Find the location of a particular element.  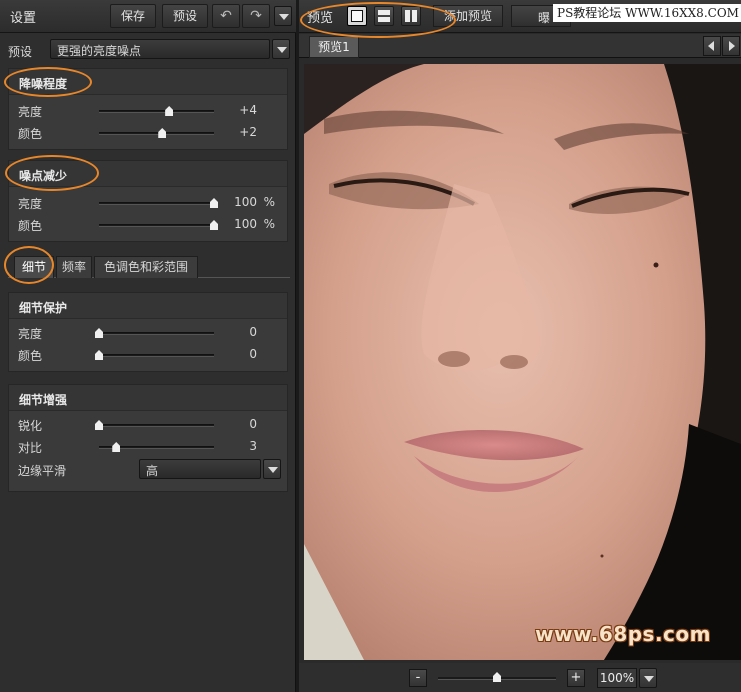

contrast-slider is located at coordinates (156, 447).